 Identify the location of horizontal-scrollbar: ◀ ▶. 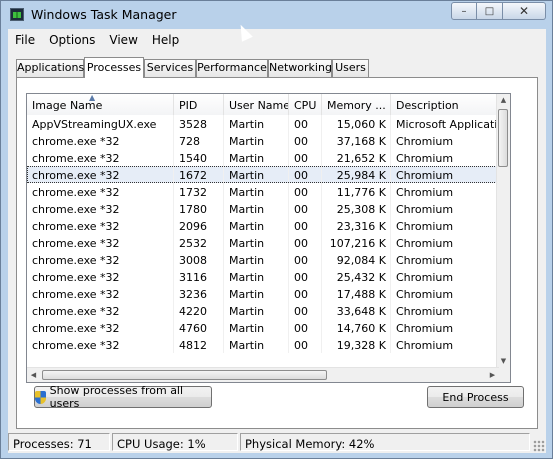
(263, 374).